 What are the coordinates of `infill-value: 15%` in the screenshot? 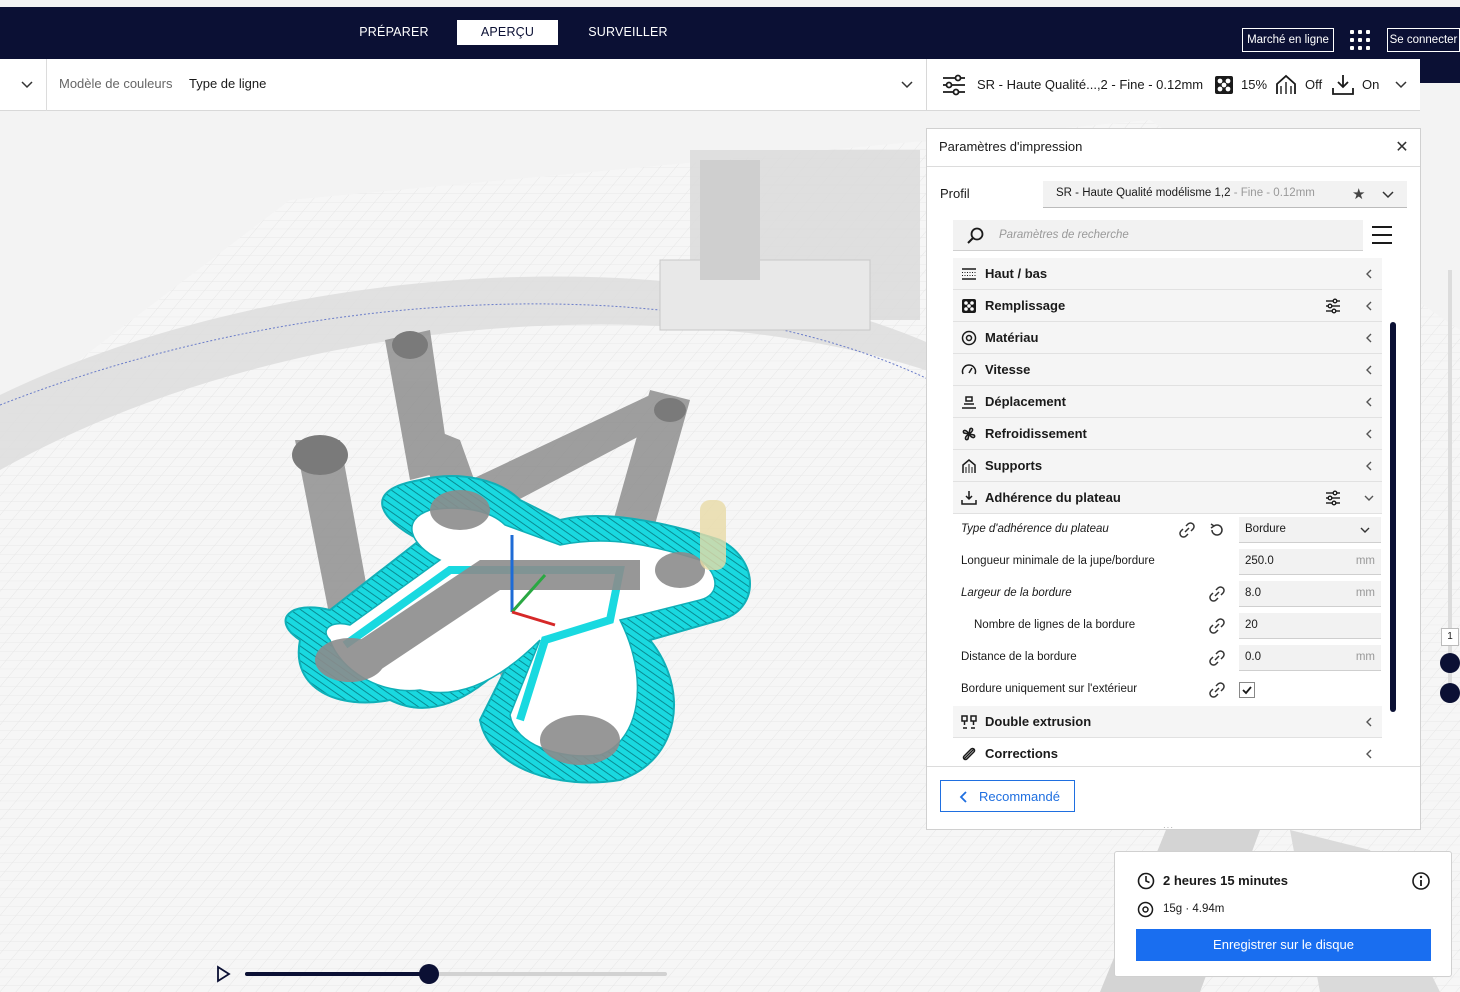 It's located at (1254, 84).